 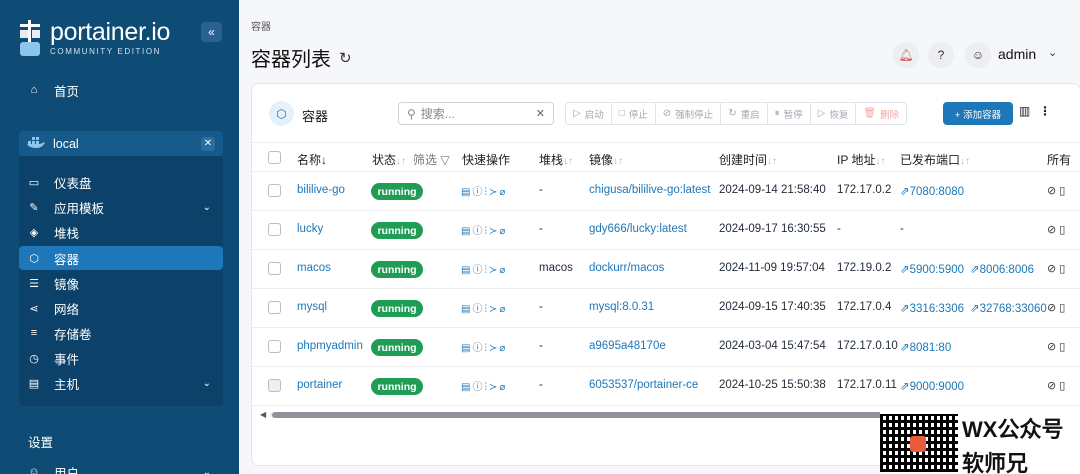 I want to click on column-stack: 堆栈↓↑, so click(x=556, y=159).